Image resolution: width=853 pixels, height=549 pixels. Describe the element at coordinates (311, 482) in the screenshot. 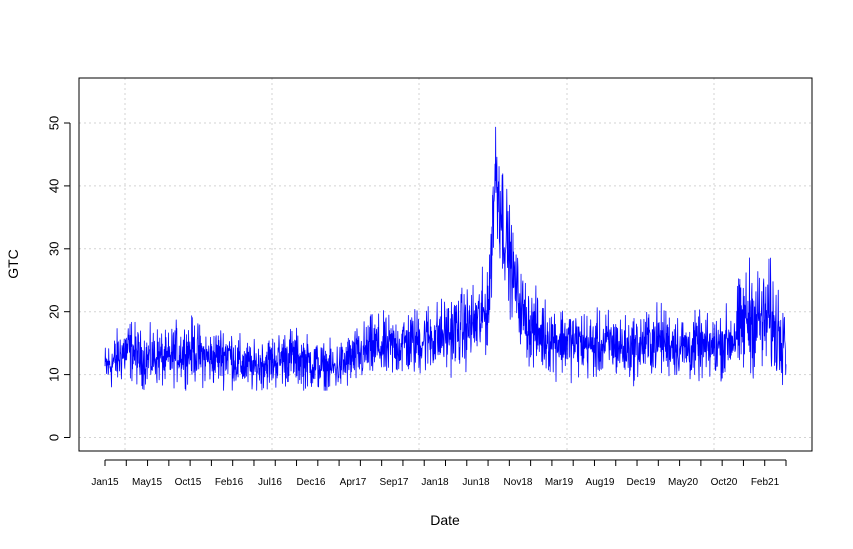

I see `x-tick-label: Dec16` at that location.